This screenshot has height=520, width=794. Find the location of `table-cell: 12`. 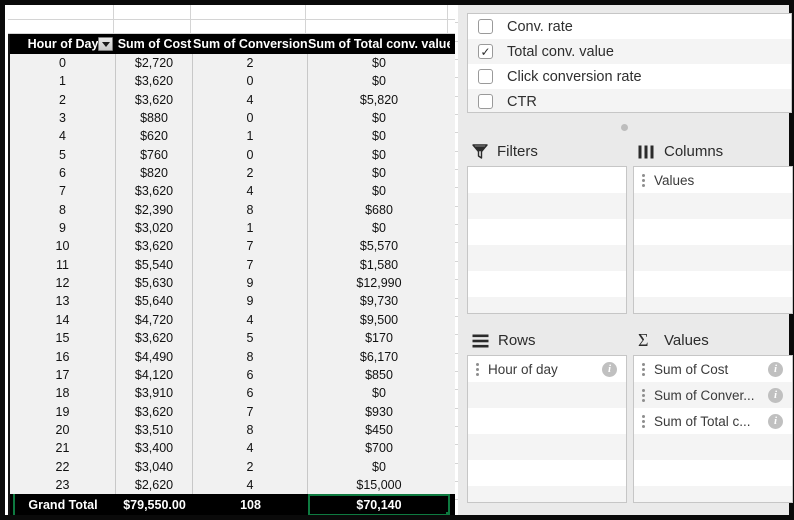

table-cell: 12 is located at coordinates (63, 283).